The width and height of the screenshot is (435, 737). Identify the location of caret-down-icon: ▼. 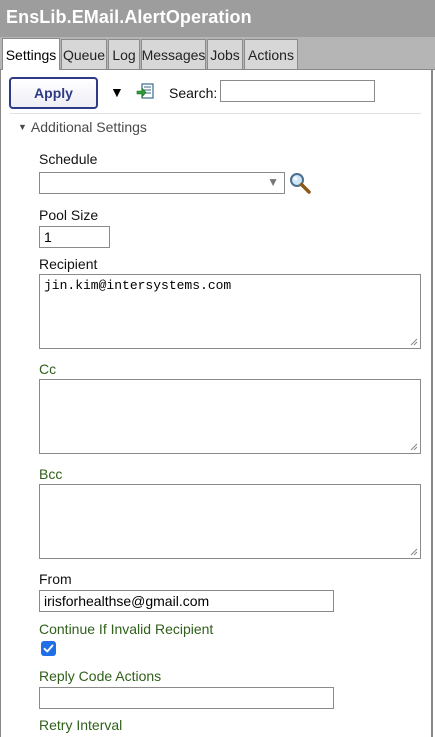
(22, 127).